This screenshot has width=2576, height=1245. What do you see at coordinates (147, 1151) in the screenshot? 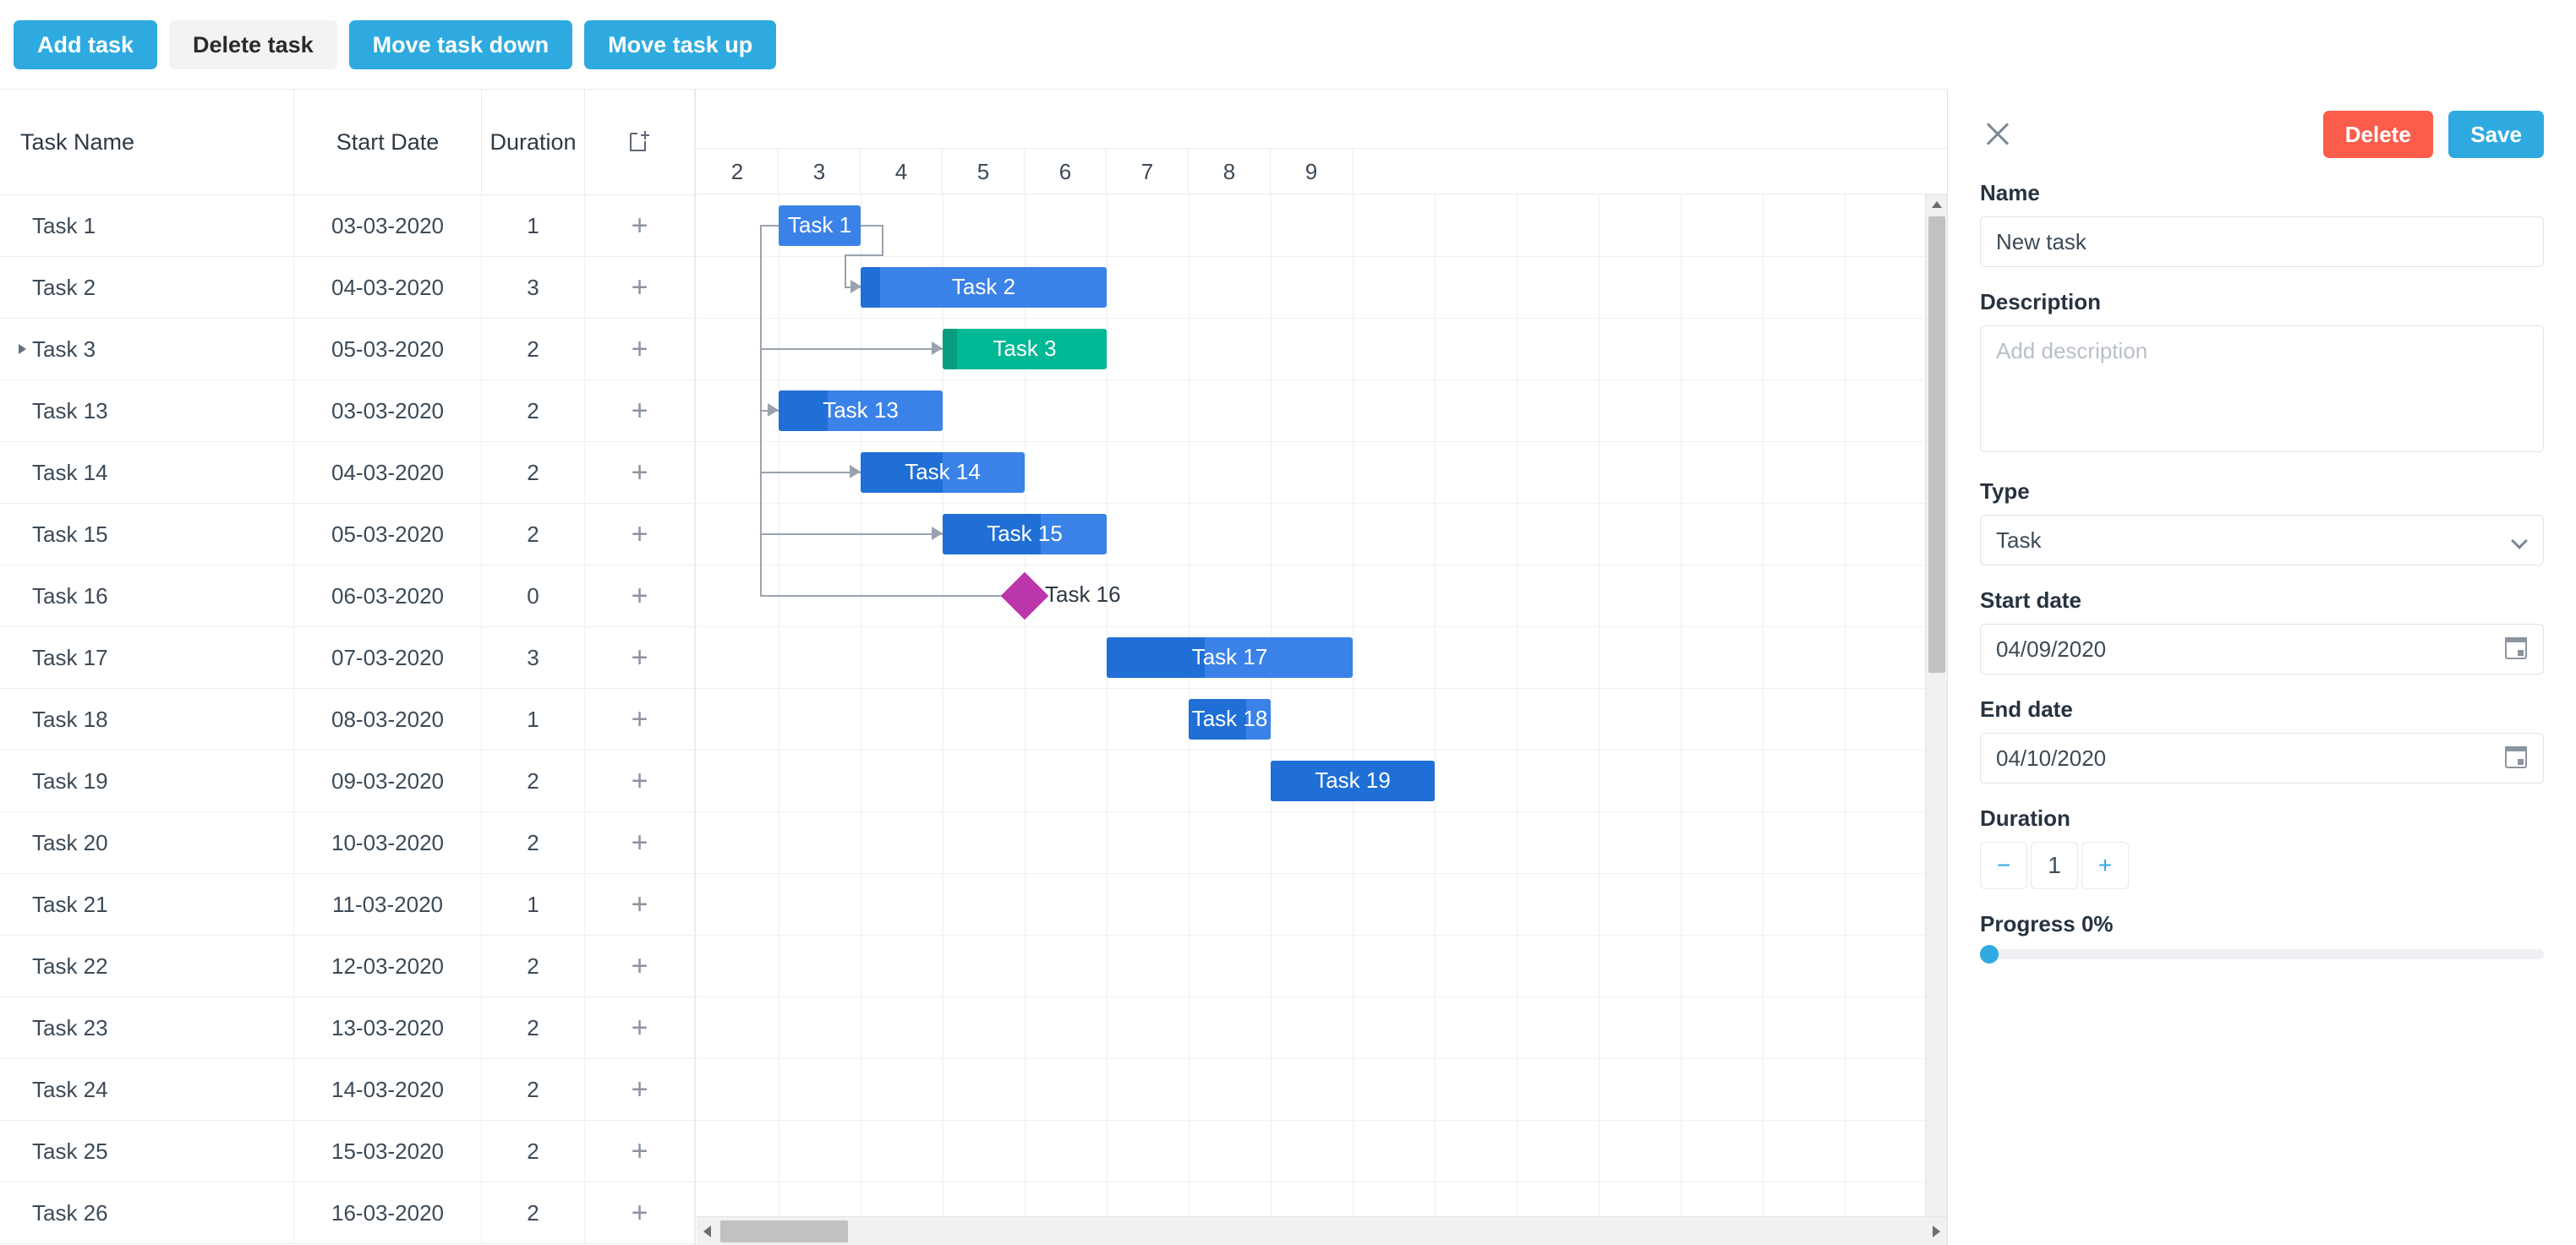
I see `cell-task-name: Task 25` at bounding box center [147, 1151].